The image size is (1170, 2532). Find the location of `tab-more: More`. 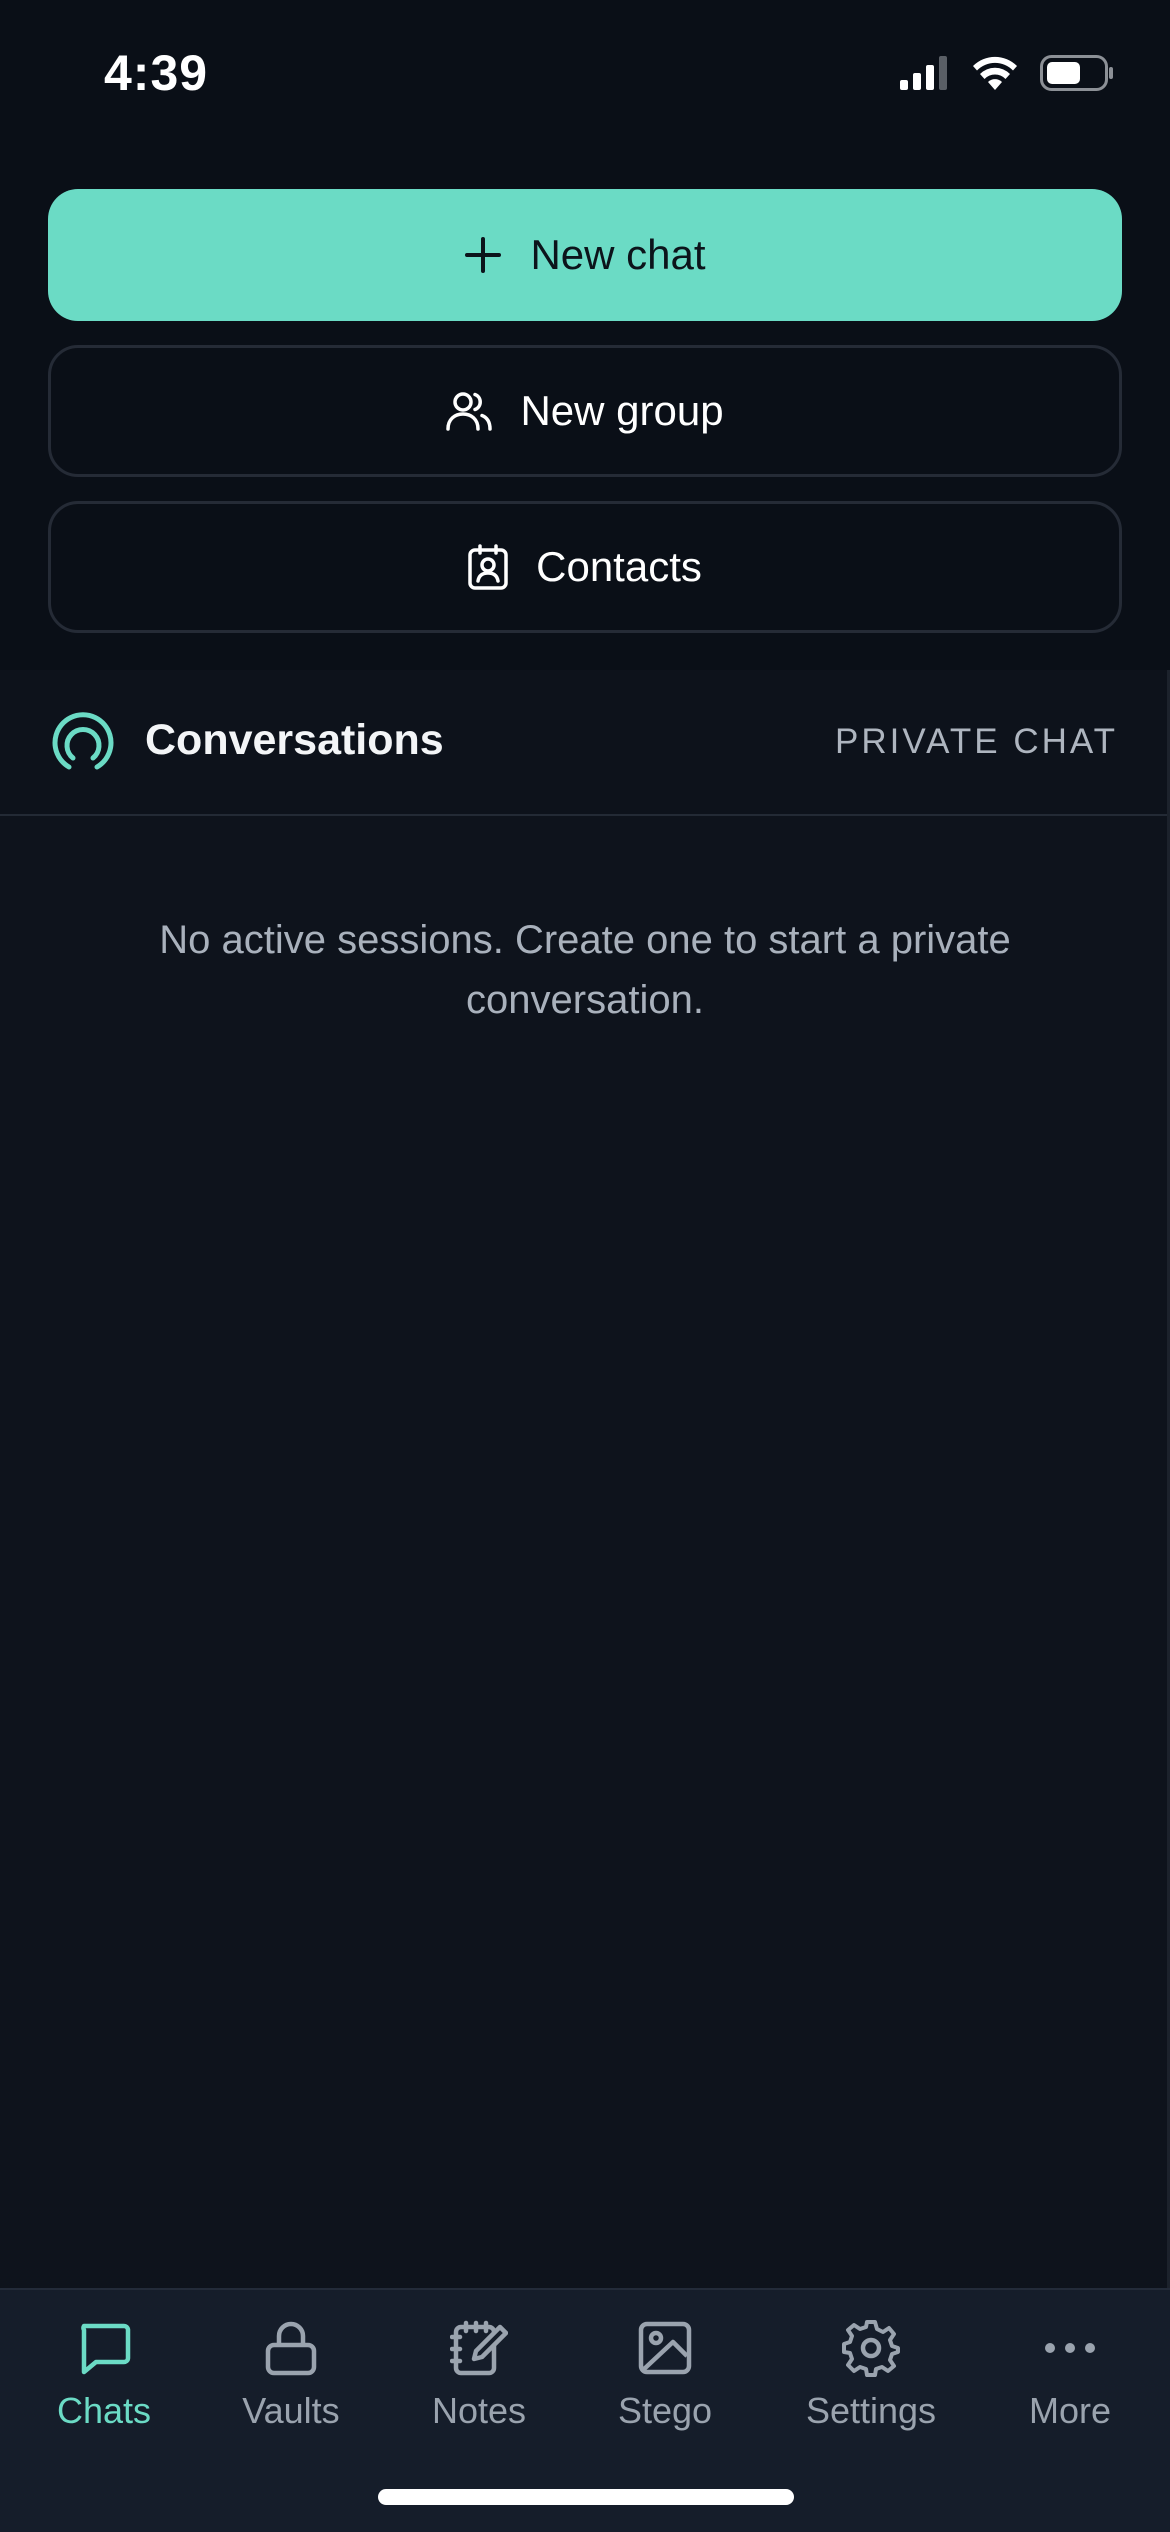

tab-more: More is located at coordinates (1070, 2370).